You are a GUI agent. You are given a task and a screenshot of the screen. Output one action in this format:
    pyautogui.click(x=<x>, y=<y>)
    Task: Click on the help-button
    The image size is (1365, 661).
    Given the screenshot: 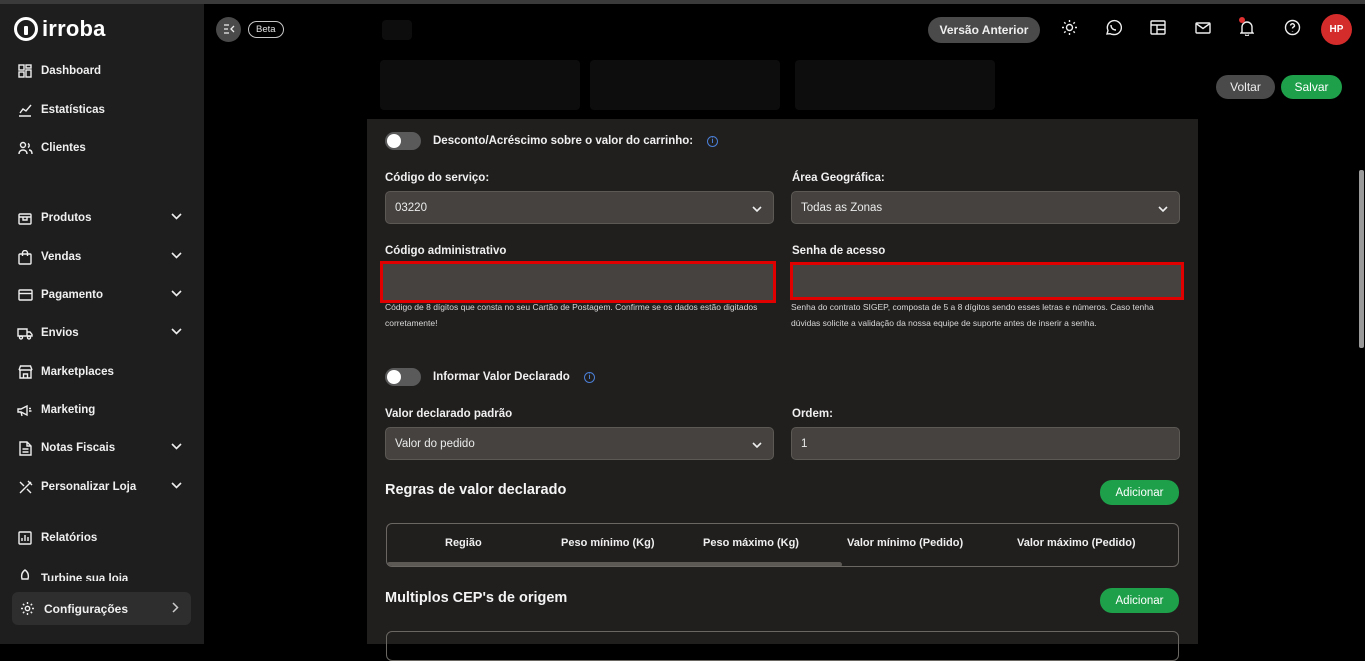 What is the action you would take?
    pyautogui.click(x=1292, y=30)
    